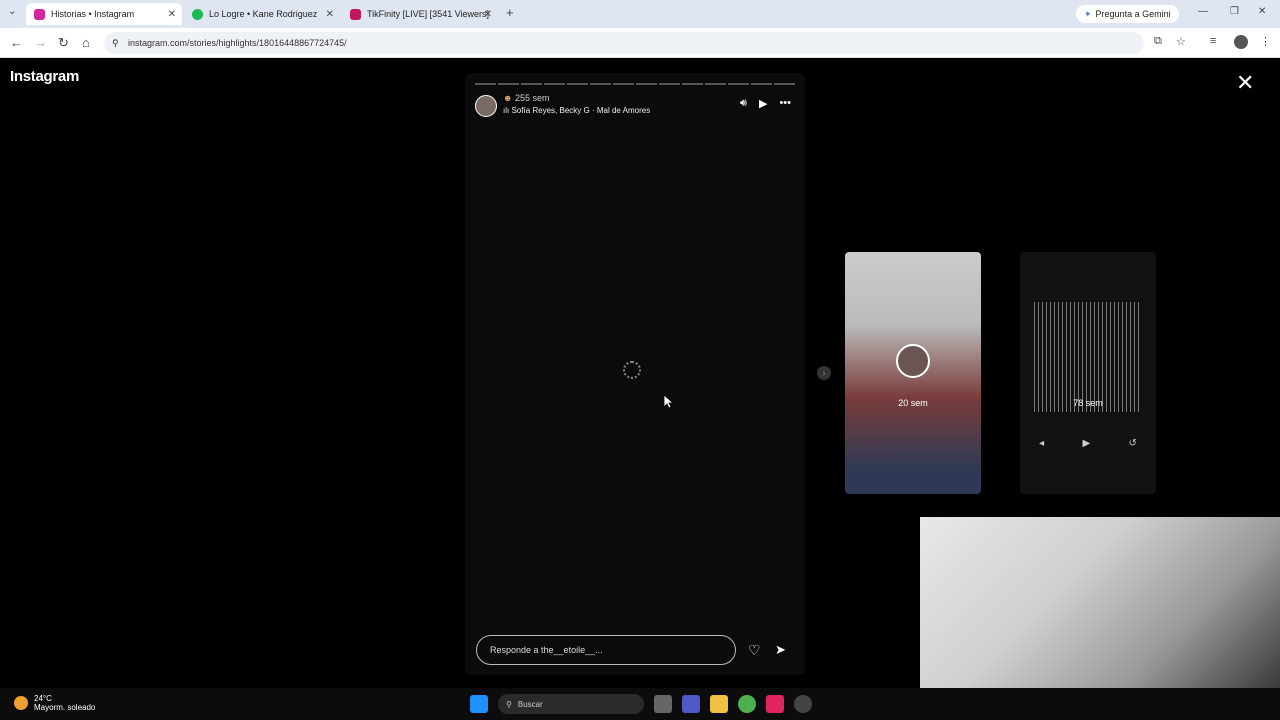 The width and height of the screenshot is (1280, 720). I want to click on tab-tikfinity: TikFinity [LIVE] [3541 Viewers] ✕, so click(420, 14).